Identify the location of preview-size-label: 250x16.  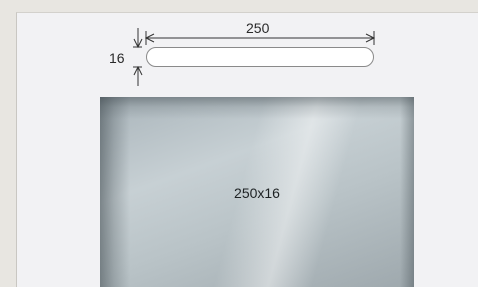
(257, 193).